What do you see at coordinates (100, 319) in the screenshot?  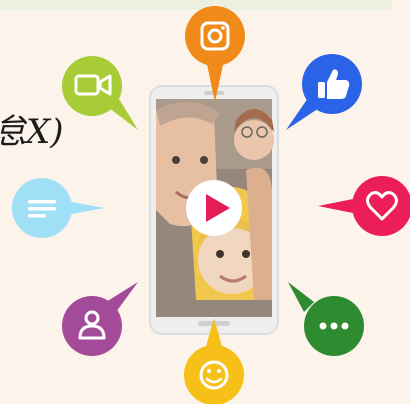 I see `profile-bubble` at bounding box center [100, 319].